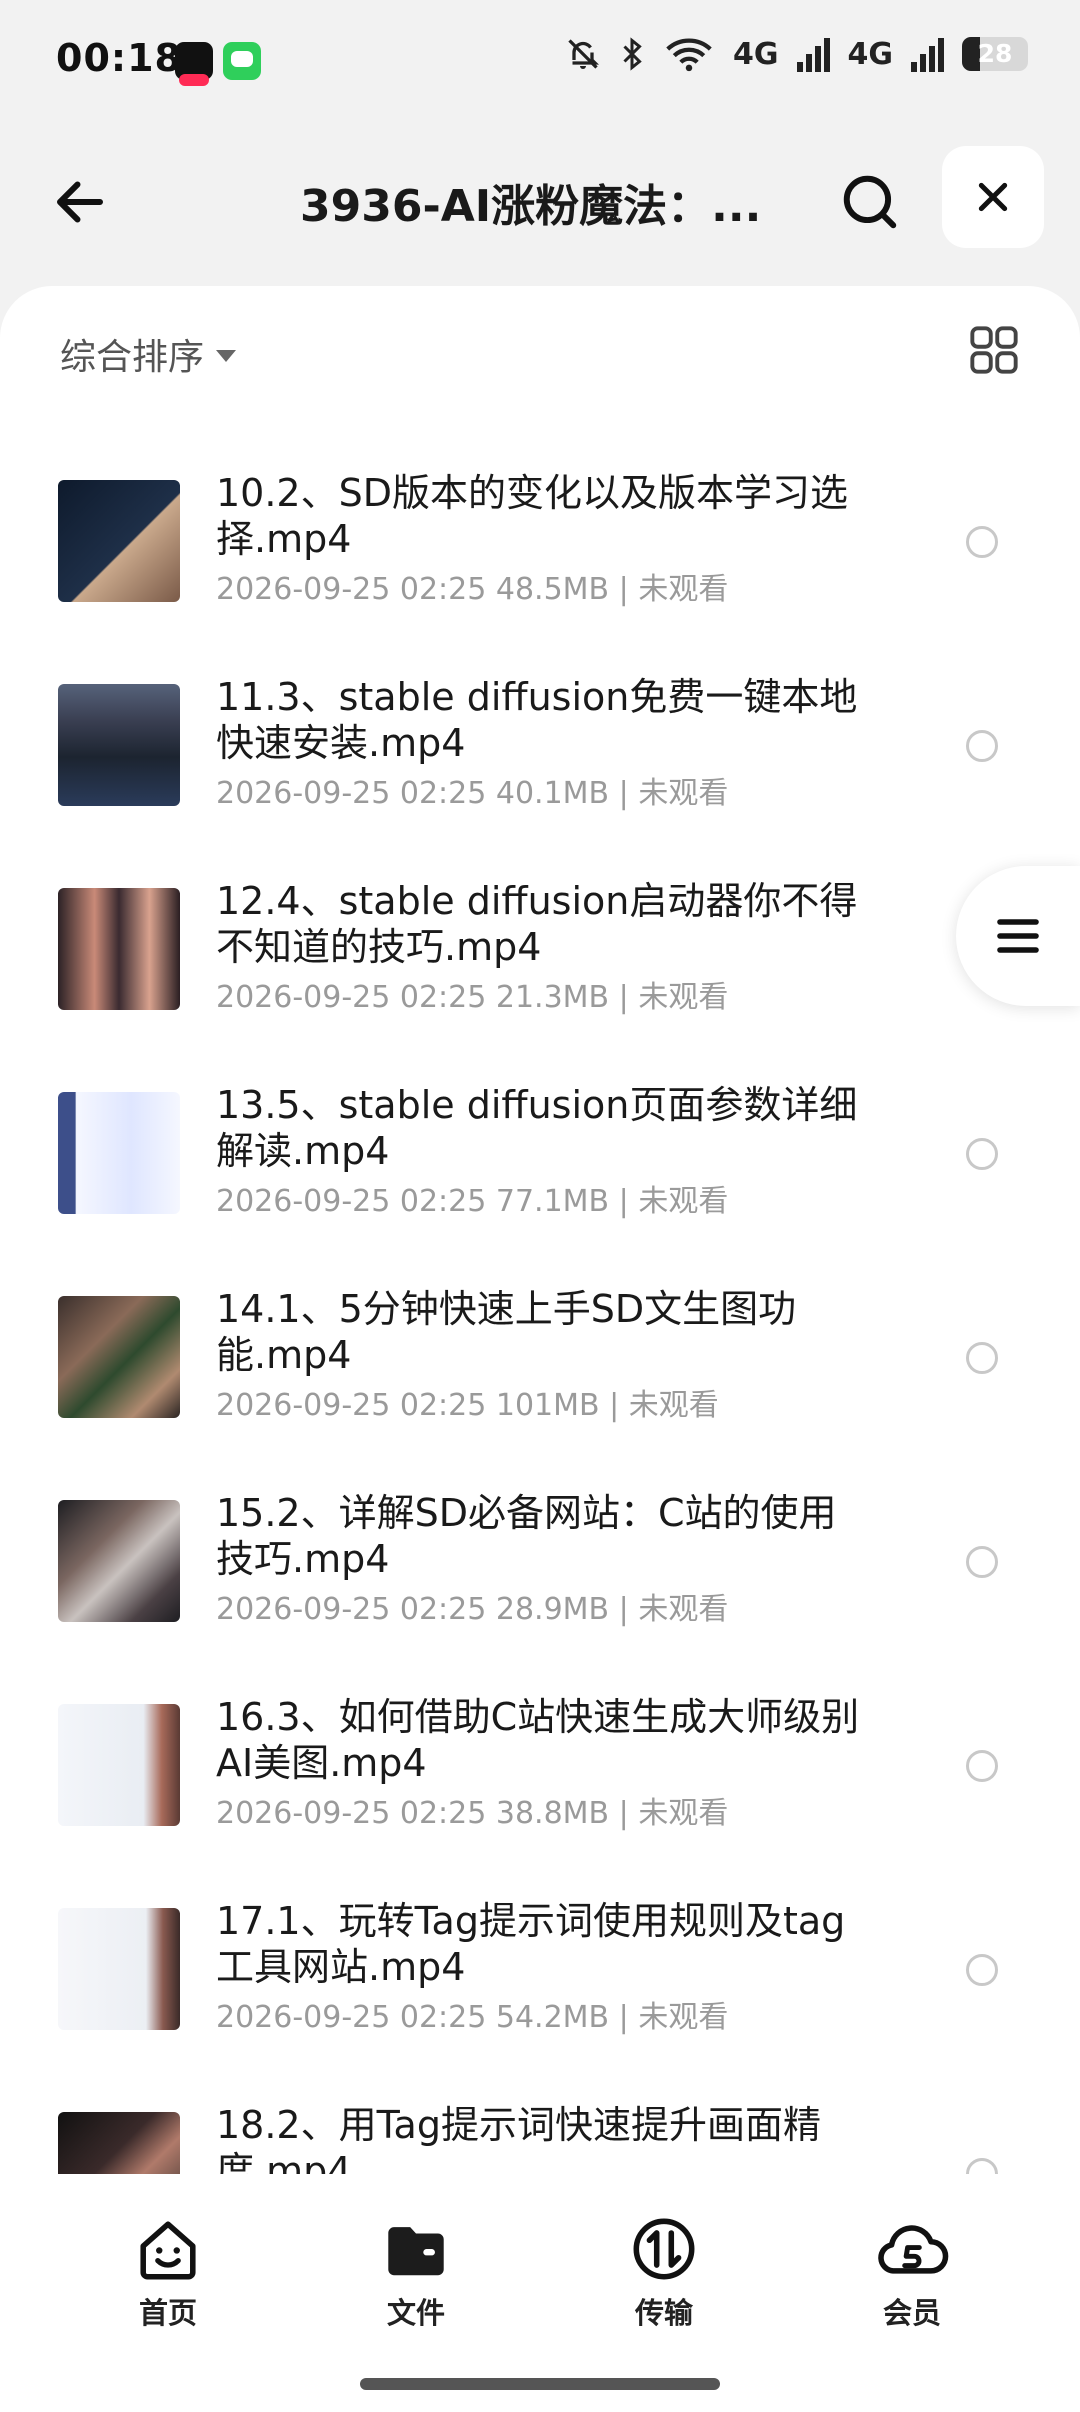 The width and height of the screenshot is (1080, 2412). What do you see at coordinates (632, 54) in the screenshot?
I see `bluetooth-icon` at bounding box center [632, 54].